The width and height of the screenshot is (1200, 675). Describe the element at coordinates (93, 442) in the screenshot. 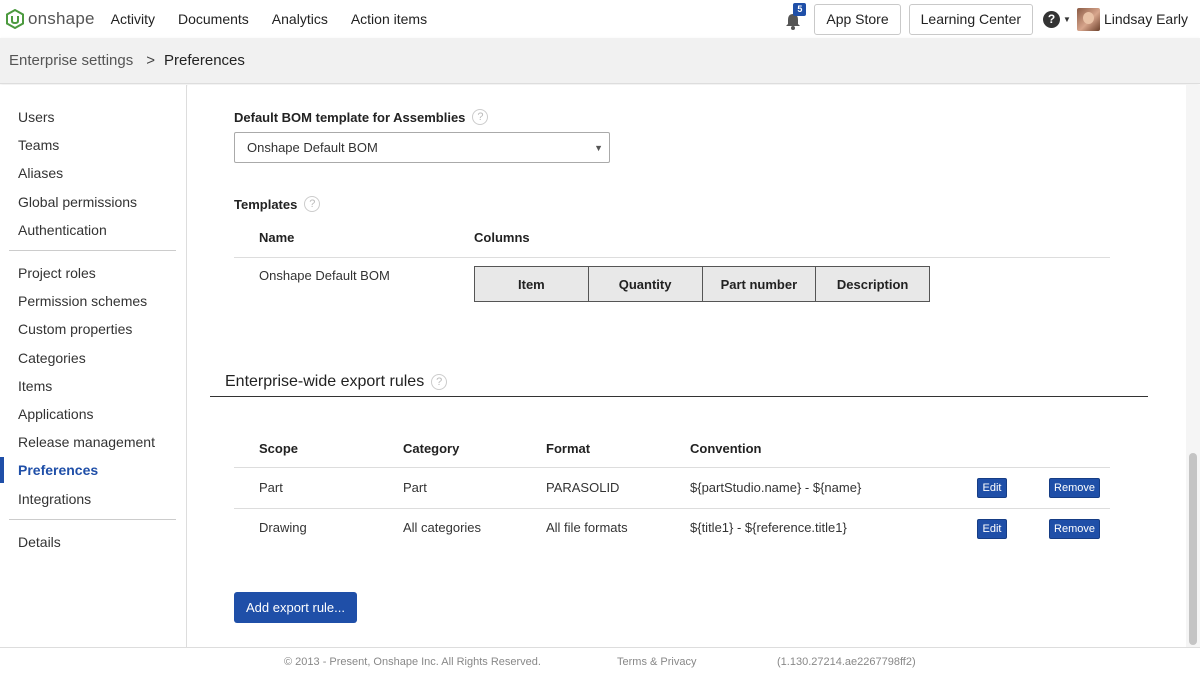

I see `sidebar-item-release-management: Release management` at that location.